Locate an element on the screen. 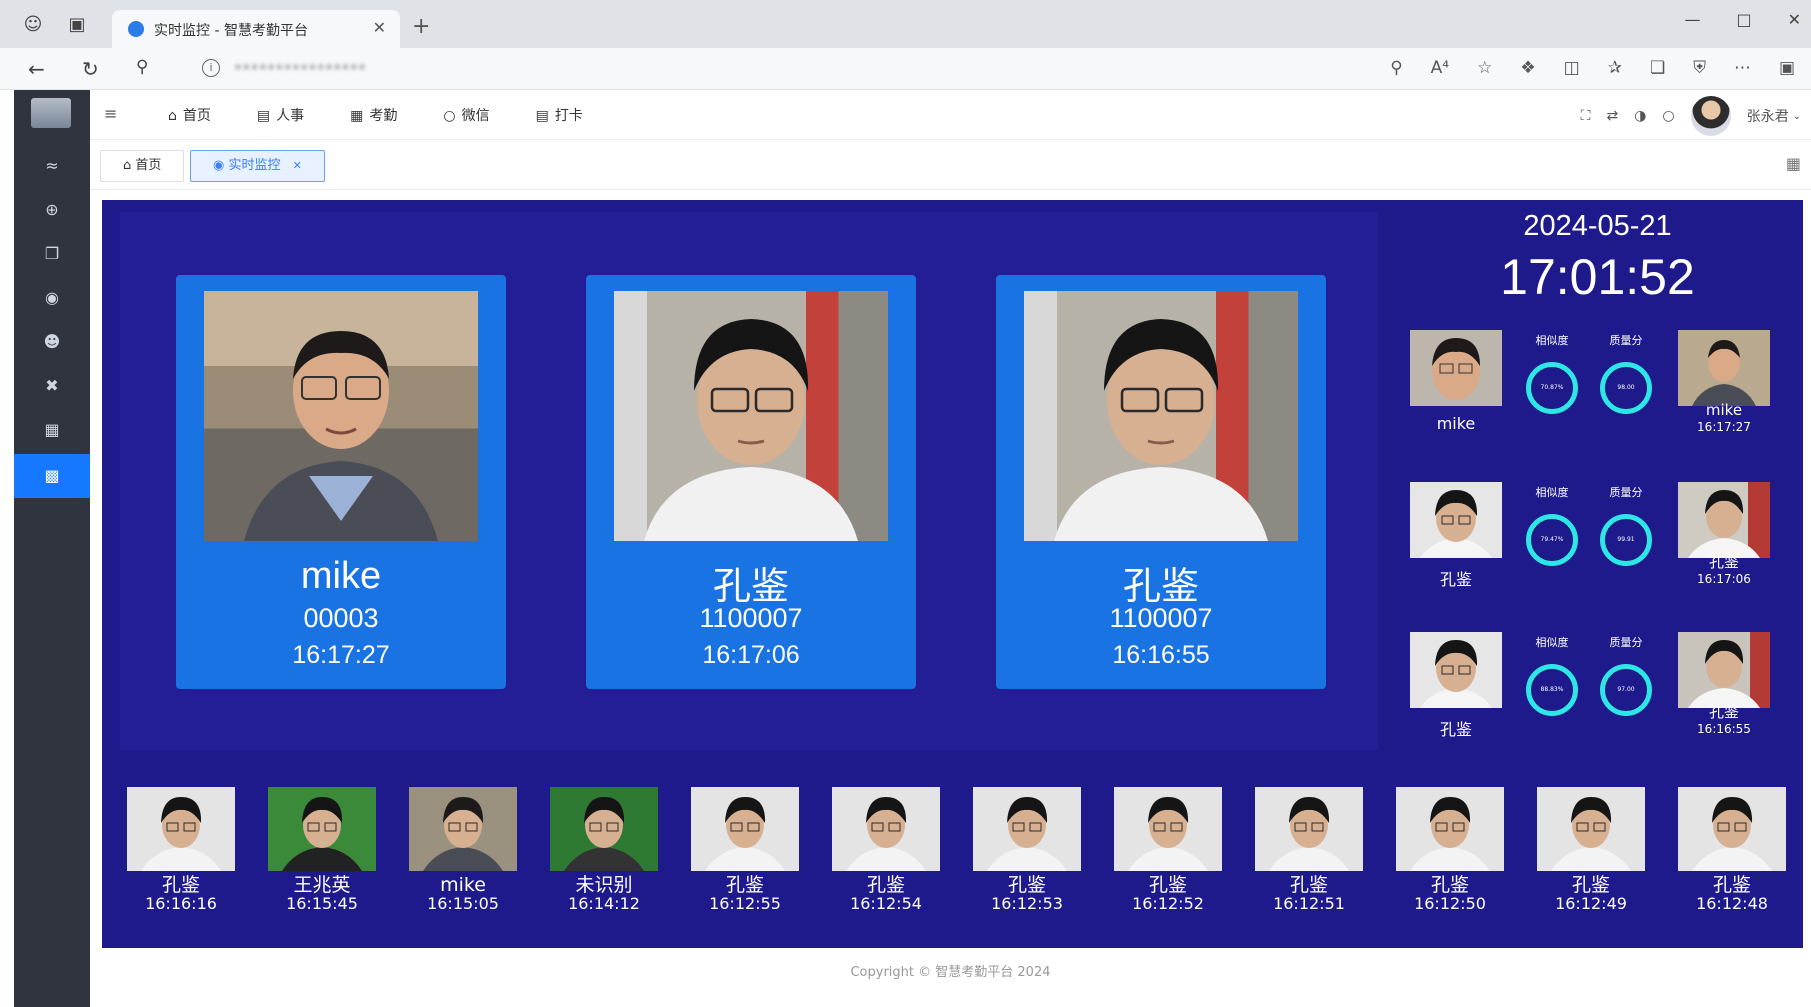  card-code: 00003 is located at coordinates (341, 618).